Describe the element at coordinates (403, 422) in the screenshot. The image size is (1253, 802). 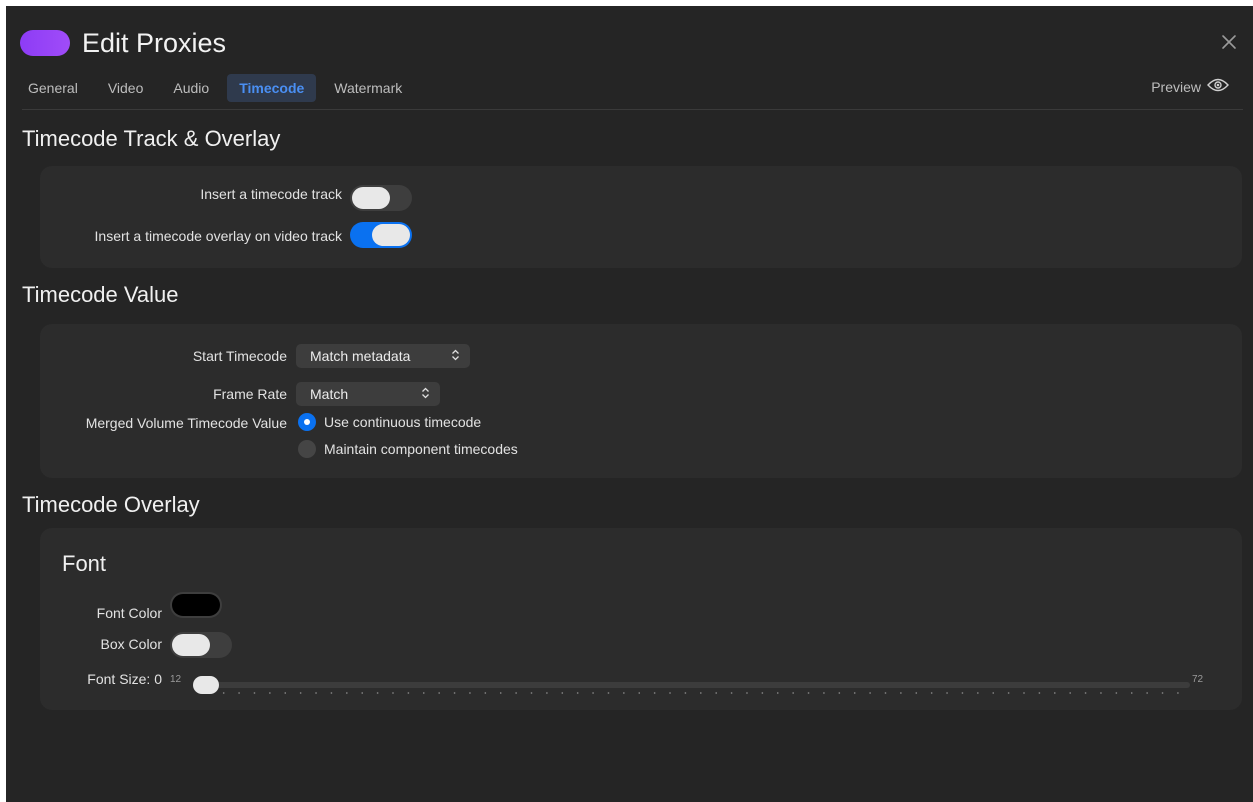
I see `radio-continuous-label: Use continuous timecode` at that location.